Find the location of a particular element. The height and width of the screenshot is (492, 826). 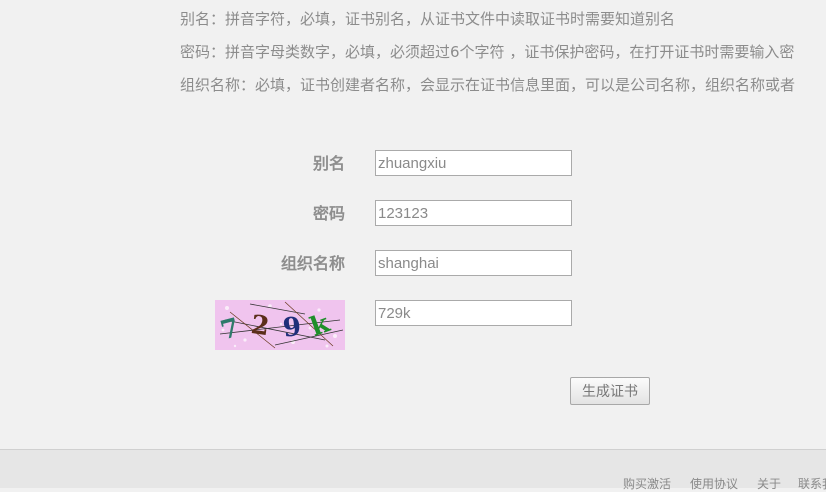

footer: 购买激活 使用协议 关于 联系我 is located at coordinates (413, 470).